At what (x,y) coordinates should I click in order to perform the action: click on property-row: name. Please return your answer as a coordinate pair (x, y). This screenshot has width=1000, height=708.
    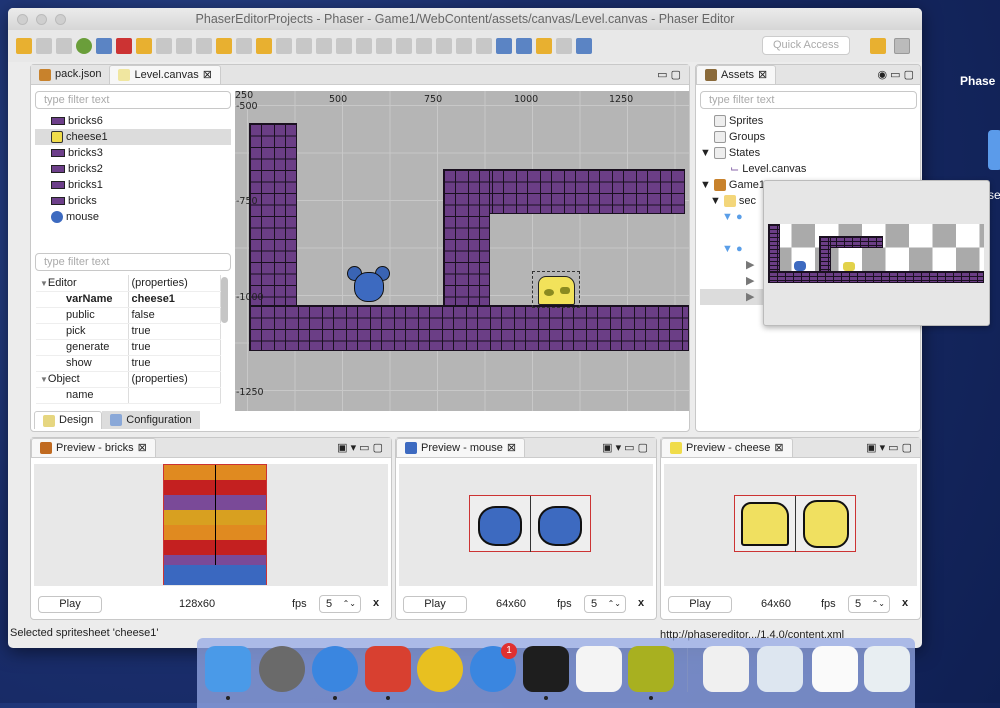
    Looking at the image, I should click on (128, 395).